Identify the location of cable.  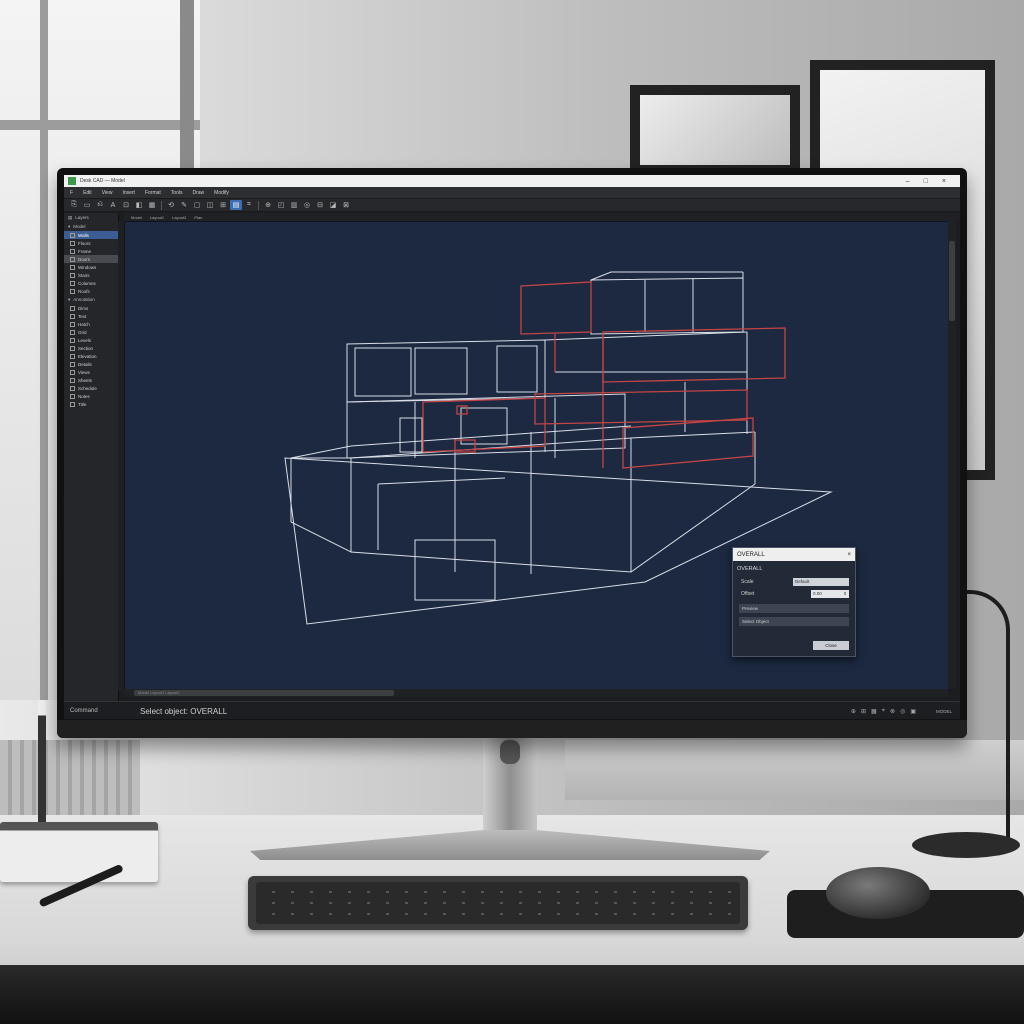
(988, 717).